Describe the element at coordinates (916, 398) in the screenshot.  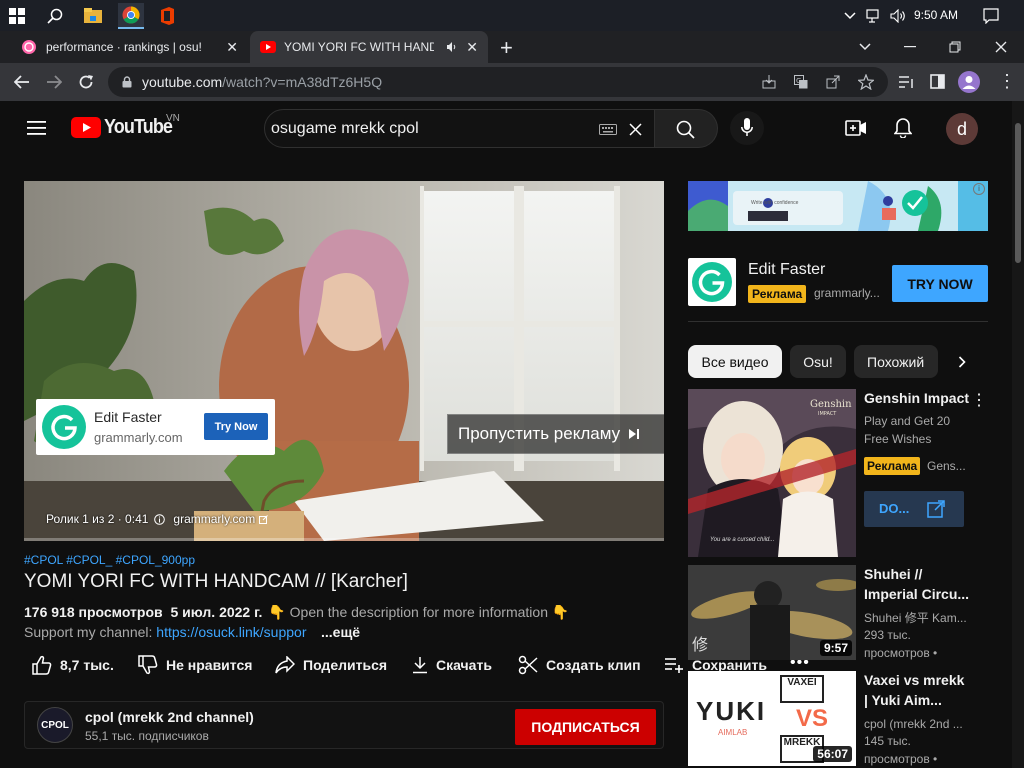
I see `recommendation-title: Genshin Impact` at that location.